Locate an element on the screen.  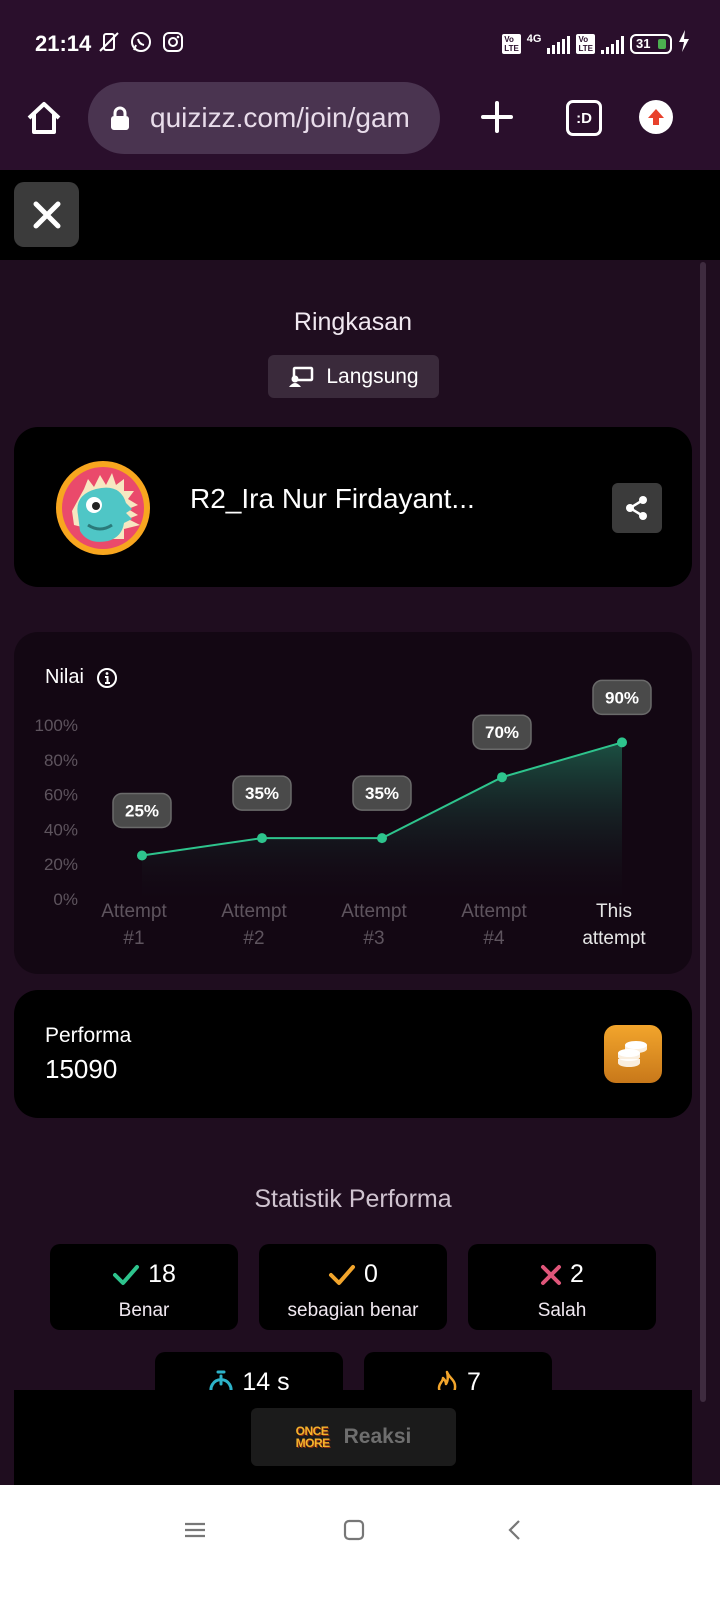
x-tick-label: #4 is located at coordinates (494, 938).